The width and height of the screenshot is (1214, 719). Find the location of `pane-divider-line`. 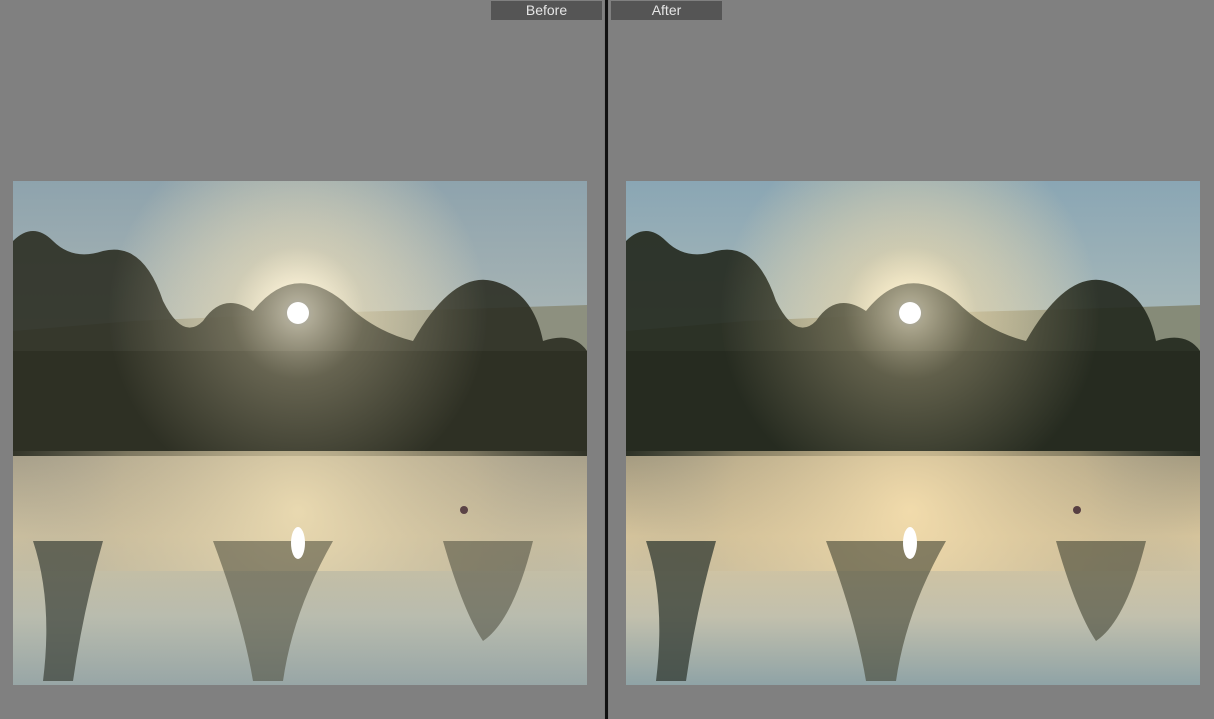

pane-divider-line is located at coordinates (606, 359).